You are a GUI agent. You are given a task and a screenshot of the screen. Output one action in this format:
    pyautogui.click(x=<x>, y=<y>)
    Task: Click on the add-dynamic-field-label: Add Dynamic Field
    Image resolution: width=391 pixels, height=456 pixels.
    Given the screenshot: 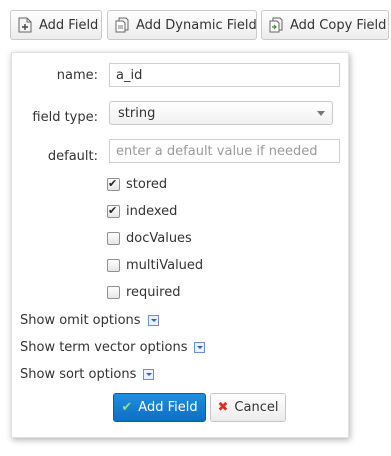 What is the action you would take?
    pyautogui.click(x=196, y=25)
    